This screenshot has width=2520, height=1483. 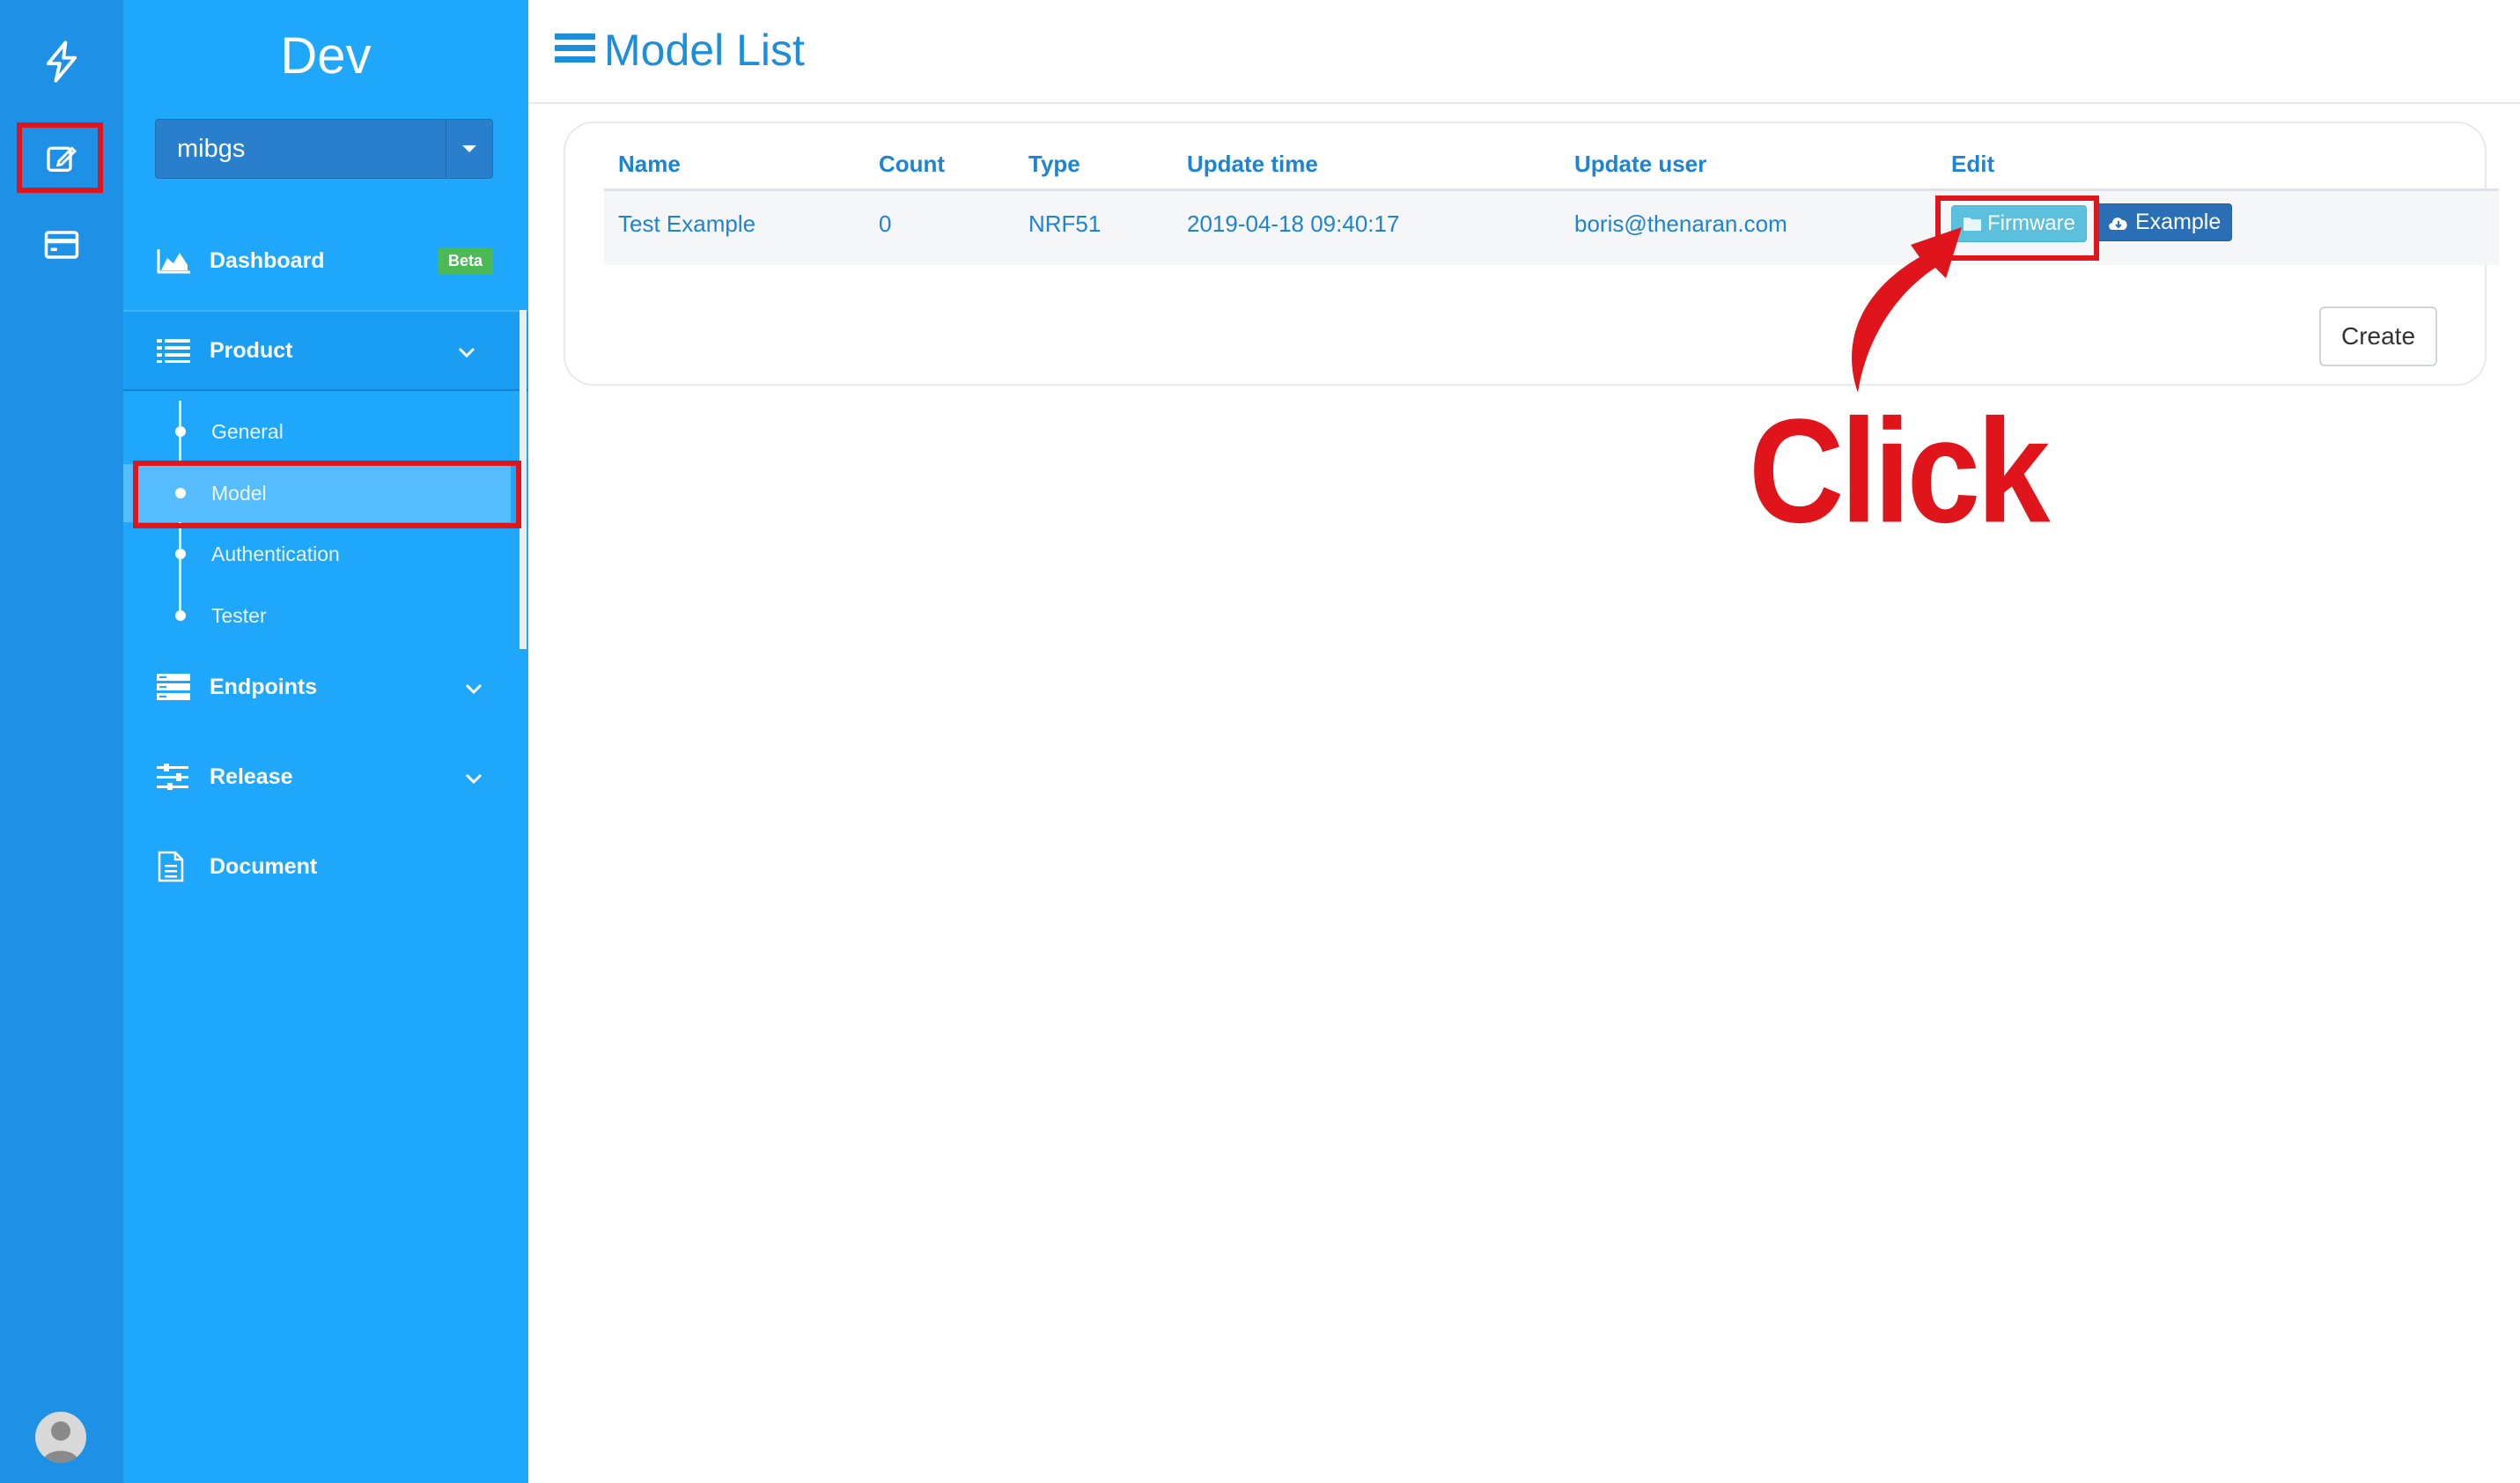 I want to click on lightning-icon, so click(x=62, y=61).